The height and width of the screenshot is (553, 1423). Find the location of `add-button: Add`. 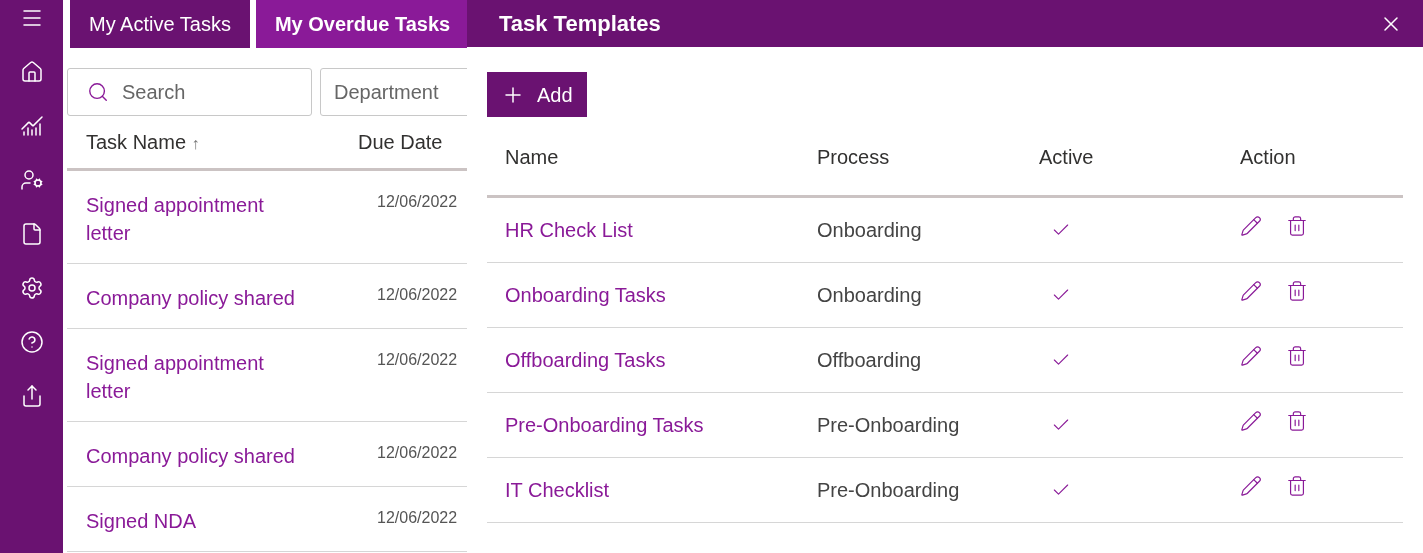

add-button: Add is located at coordinates (537, 94).